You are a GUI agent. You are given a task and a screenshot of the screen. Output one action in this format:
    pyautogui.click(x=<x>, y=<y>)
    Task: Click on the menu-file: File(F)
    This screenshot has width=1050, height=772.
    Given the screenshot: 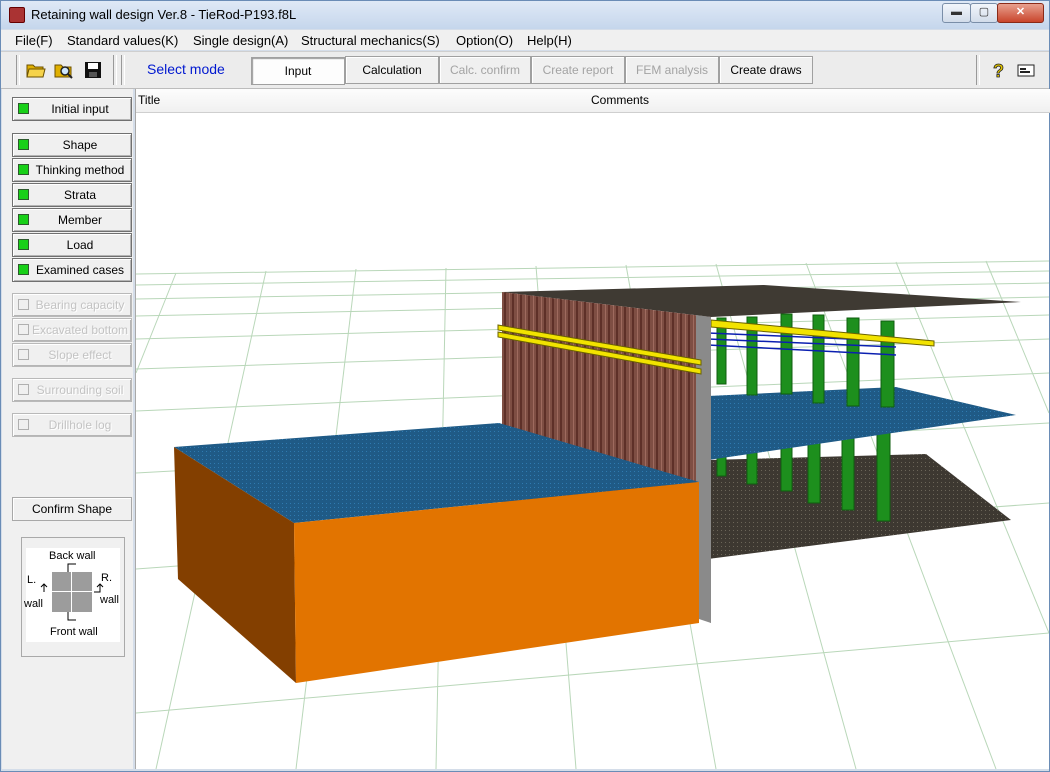 What is the action you would take?
    pyautogui.click(x=34, y=40)
    